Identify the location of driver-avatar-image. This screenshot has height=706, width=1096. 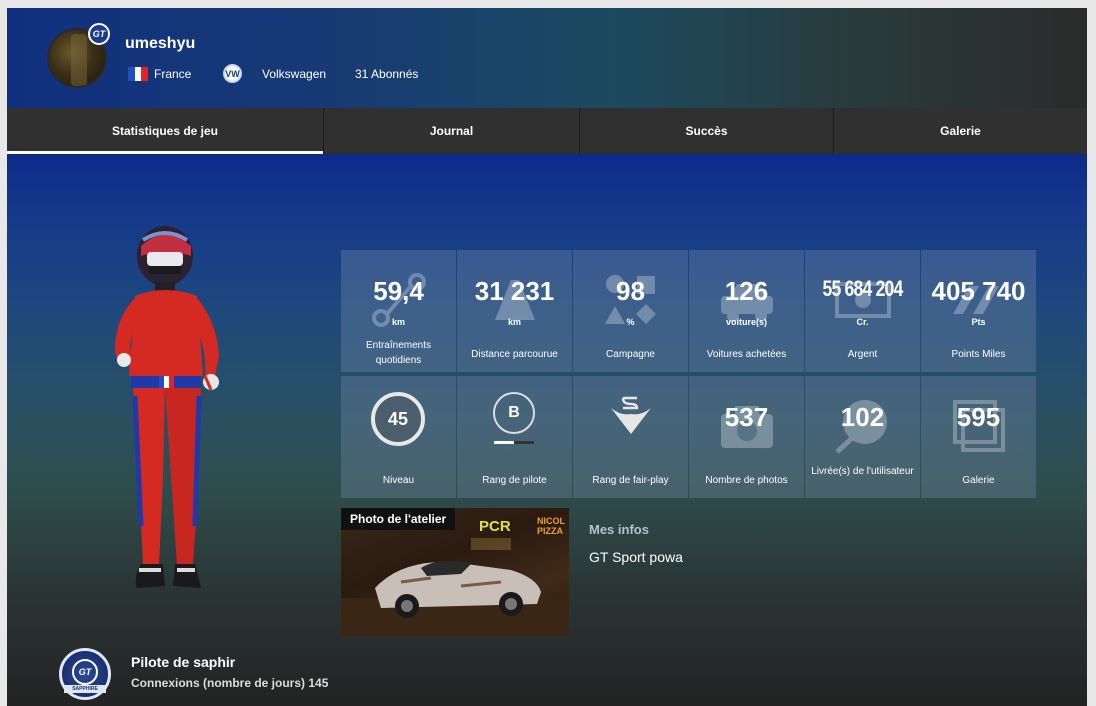
(167, 407).